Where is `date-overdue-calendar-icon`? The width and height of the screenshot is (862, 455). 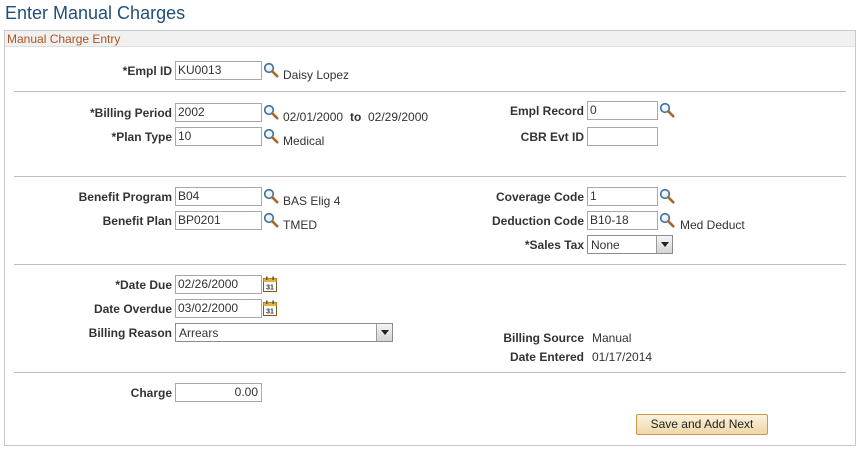
date-overdue-calendar-icon is located at coordinates (270, 308).